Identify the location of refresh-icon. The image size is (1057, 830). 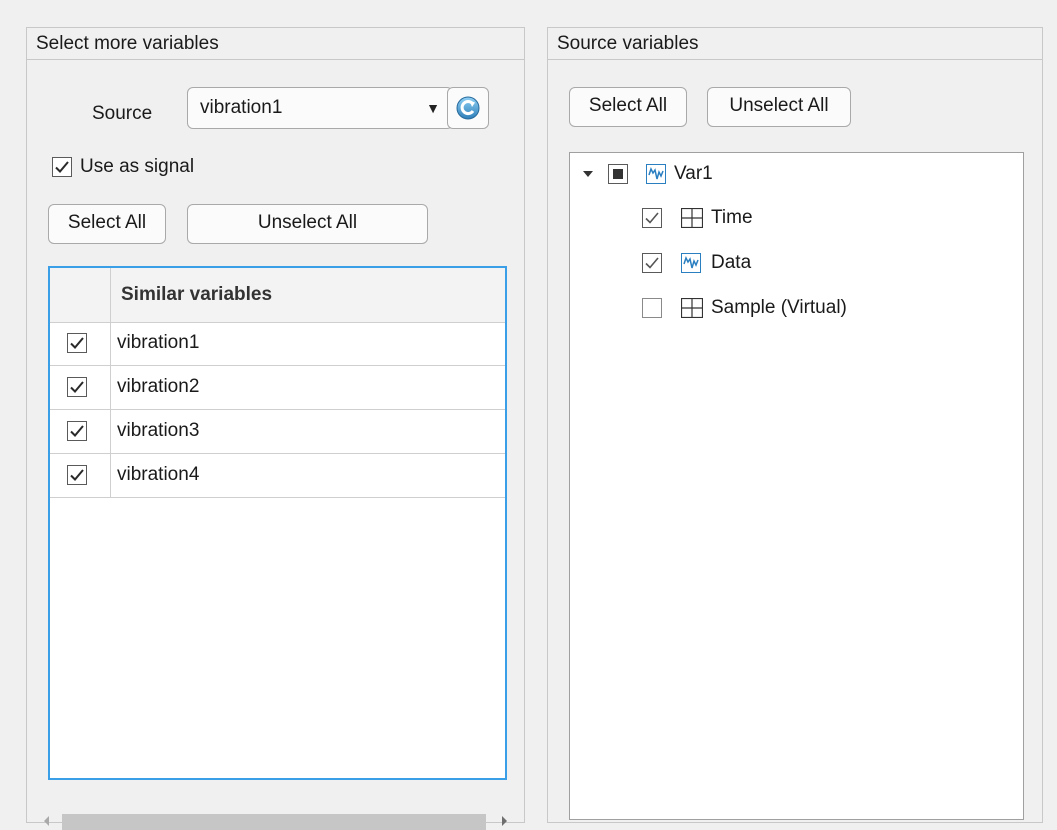
(468, 110).